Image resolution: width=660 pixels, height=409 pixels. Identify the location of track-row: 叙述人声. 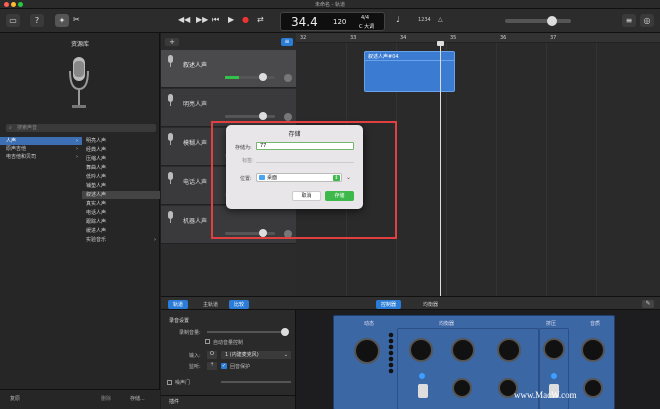
(228, 69).